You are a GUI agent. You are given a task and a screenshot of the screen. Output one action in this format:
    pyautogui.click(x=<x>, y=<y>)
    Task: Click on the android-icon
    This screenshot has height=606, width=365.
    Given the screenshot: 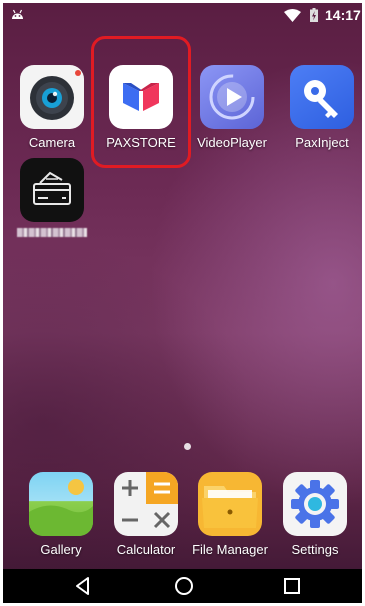 What is the action you would take?
    pyautogui.click(x=17, y=14)
    